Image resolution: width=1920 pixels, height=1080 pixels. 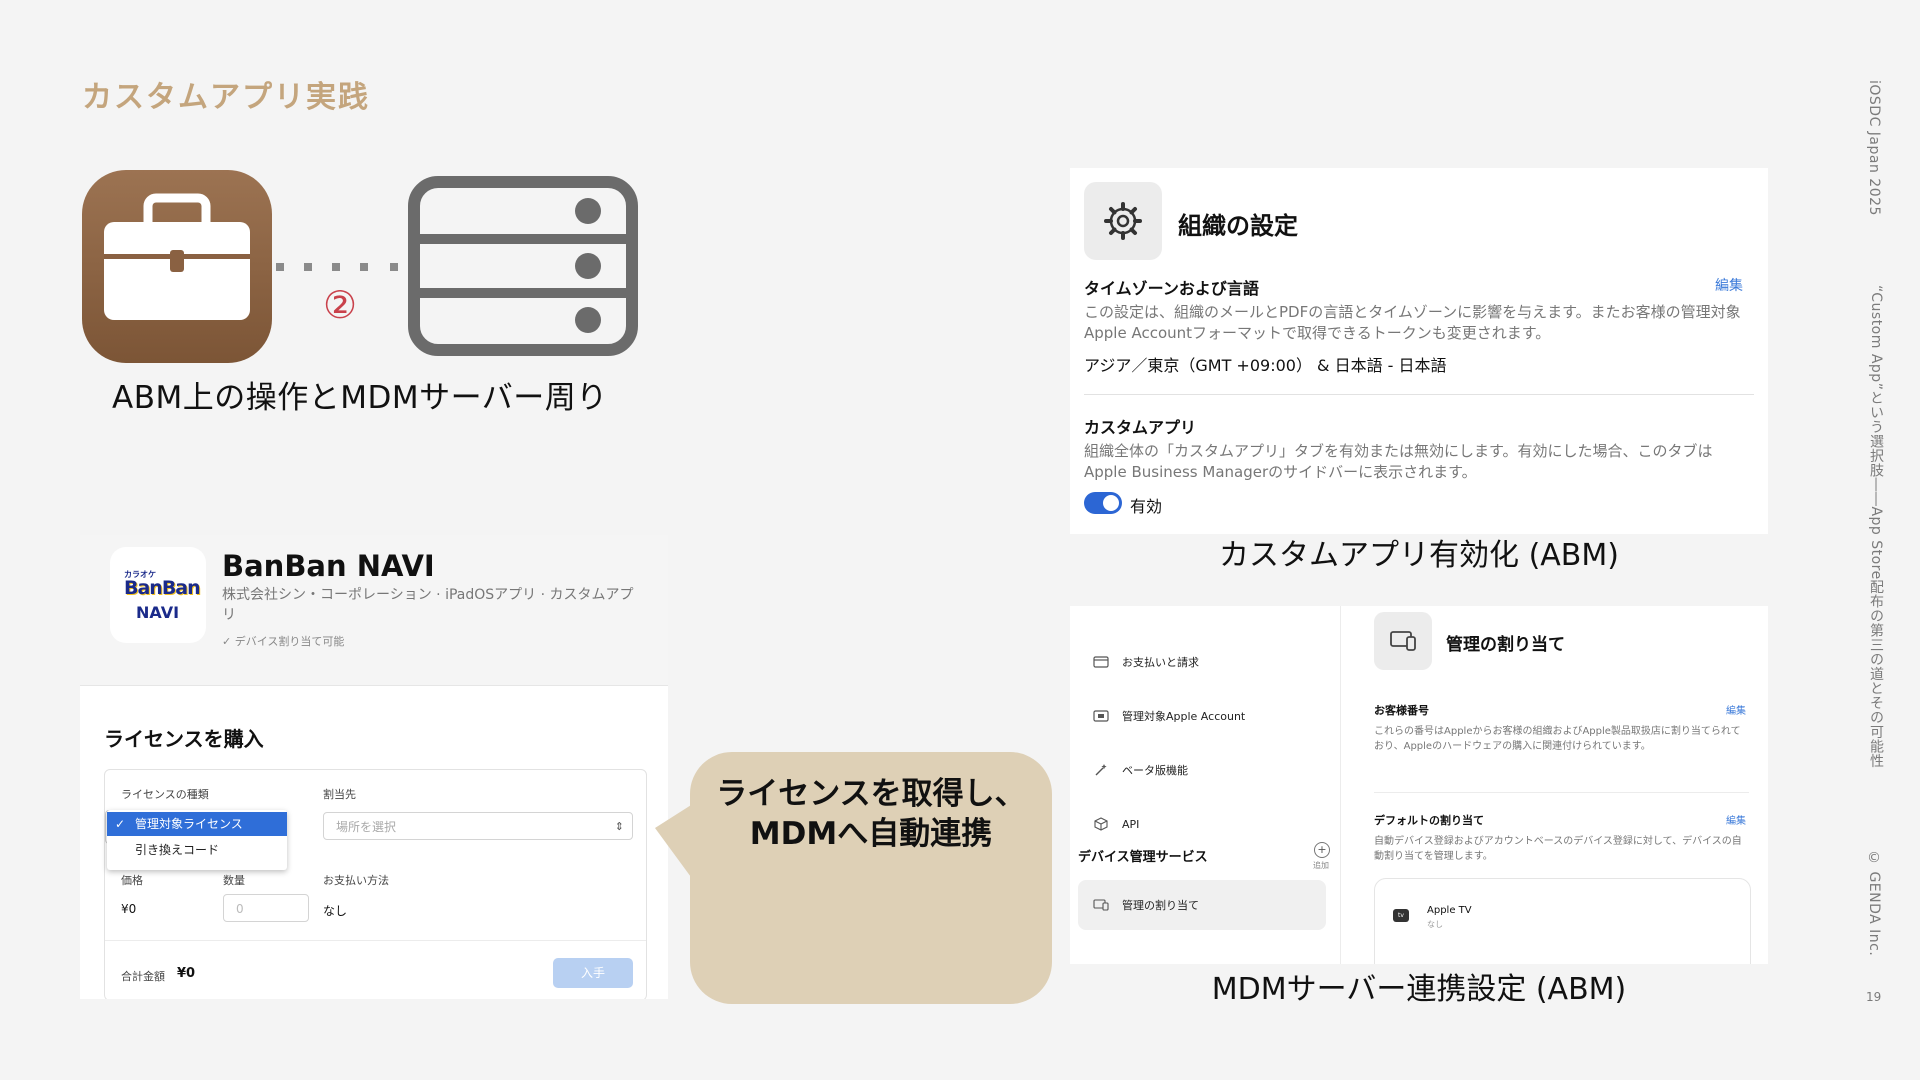 What do you see at coordinates (1429, 820) in the screenshot?
I see `default-assignment-heading: デフォルトの割り当て` at bounding box center [1429, 820].